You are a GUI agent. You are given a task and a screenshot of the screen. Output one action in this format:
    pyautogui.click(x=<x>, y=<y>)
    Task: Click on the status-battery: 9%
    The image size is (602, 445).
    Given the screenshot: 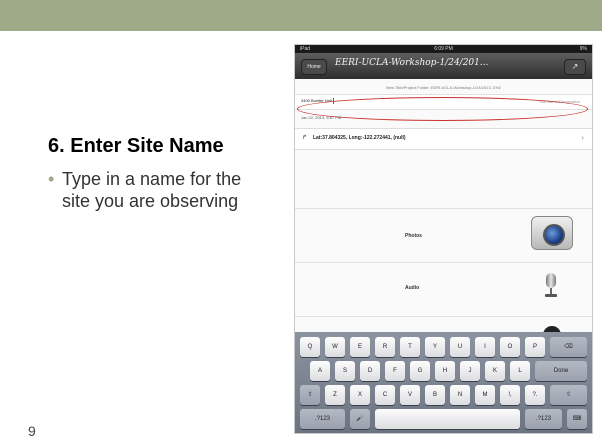 What is the action you would take?
    pyautogui.click(x=583, y=49)
    